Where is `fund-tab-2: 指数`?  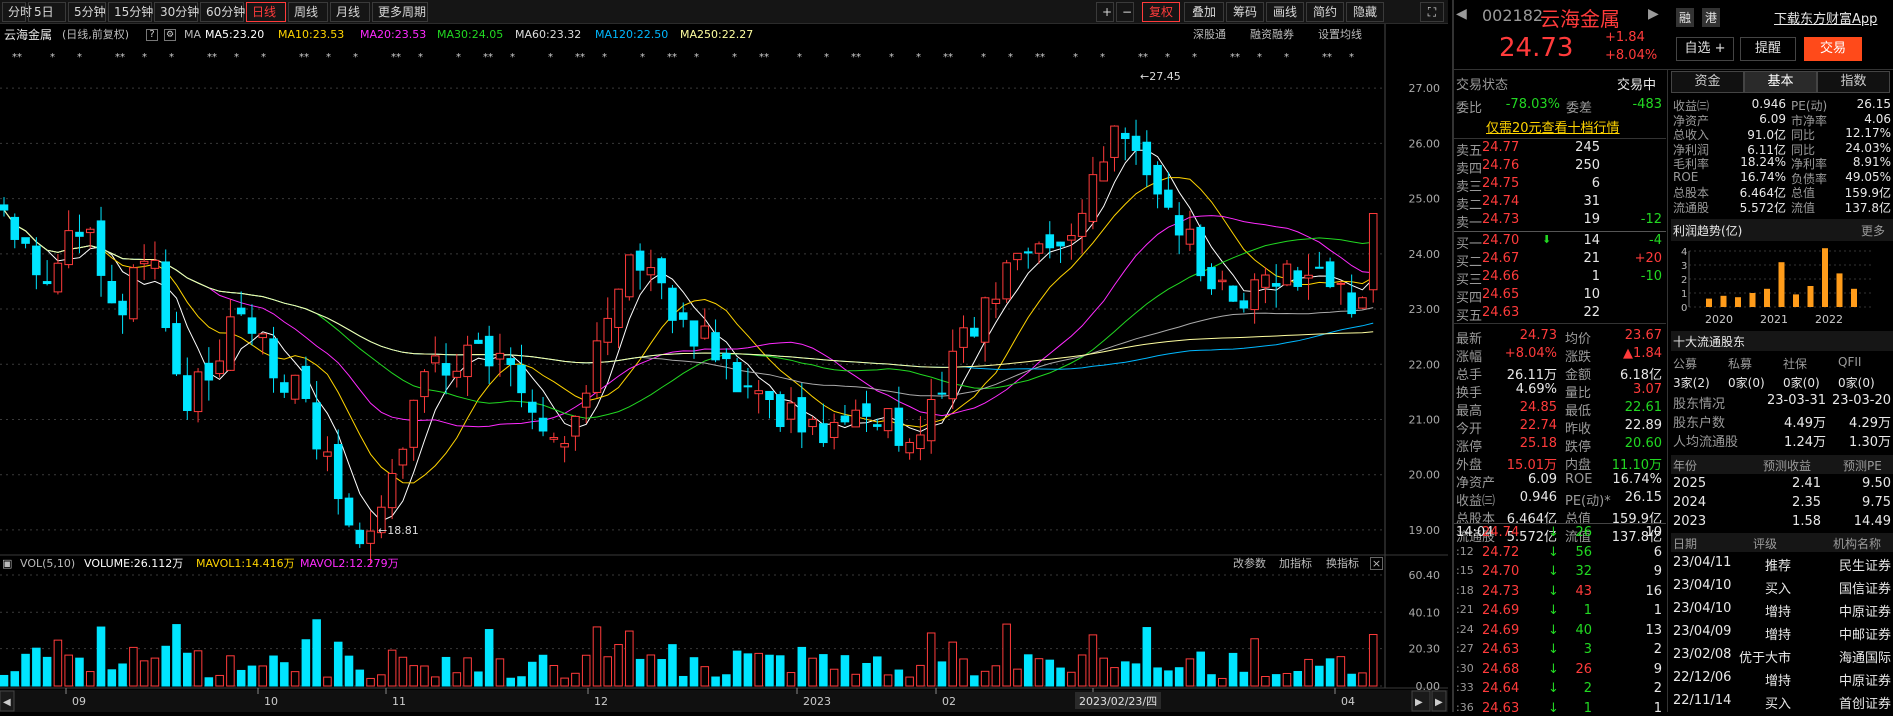
fund-tab-2: 指数 is located at coordinates (1853, 82).